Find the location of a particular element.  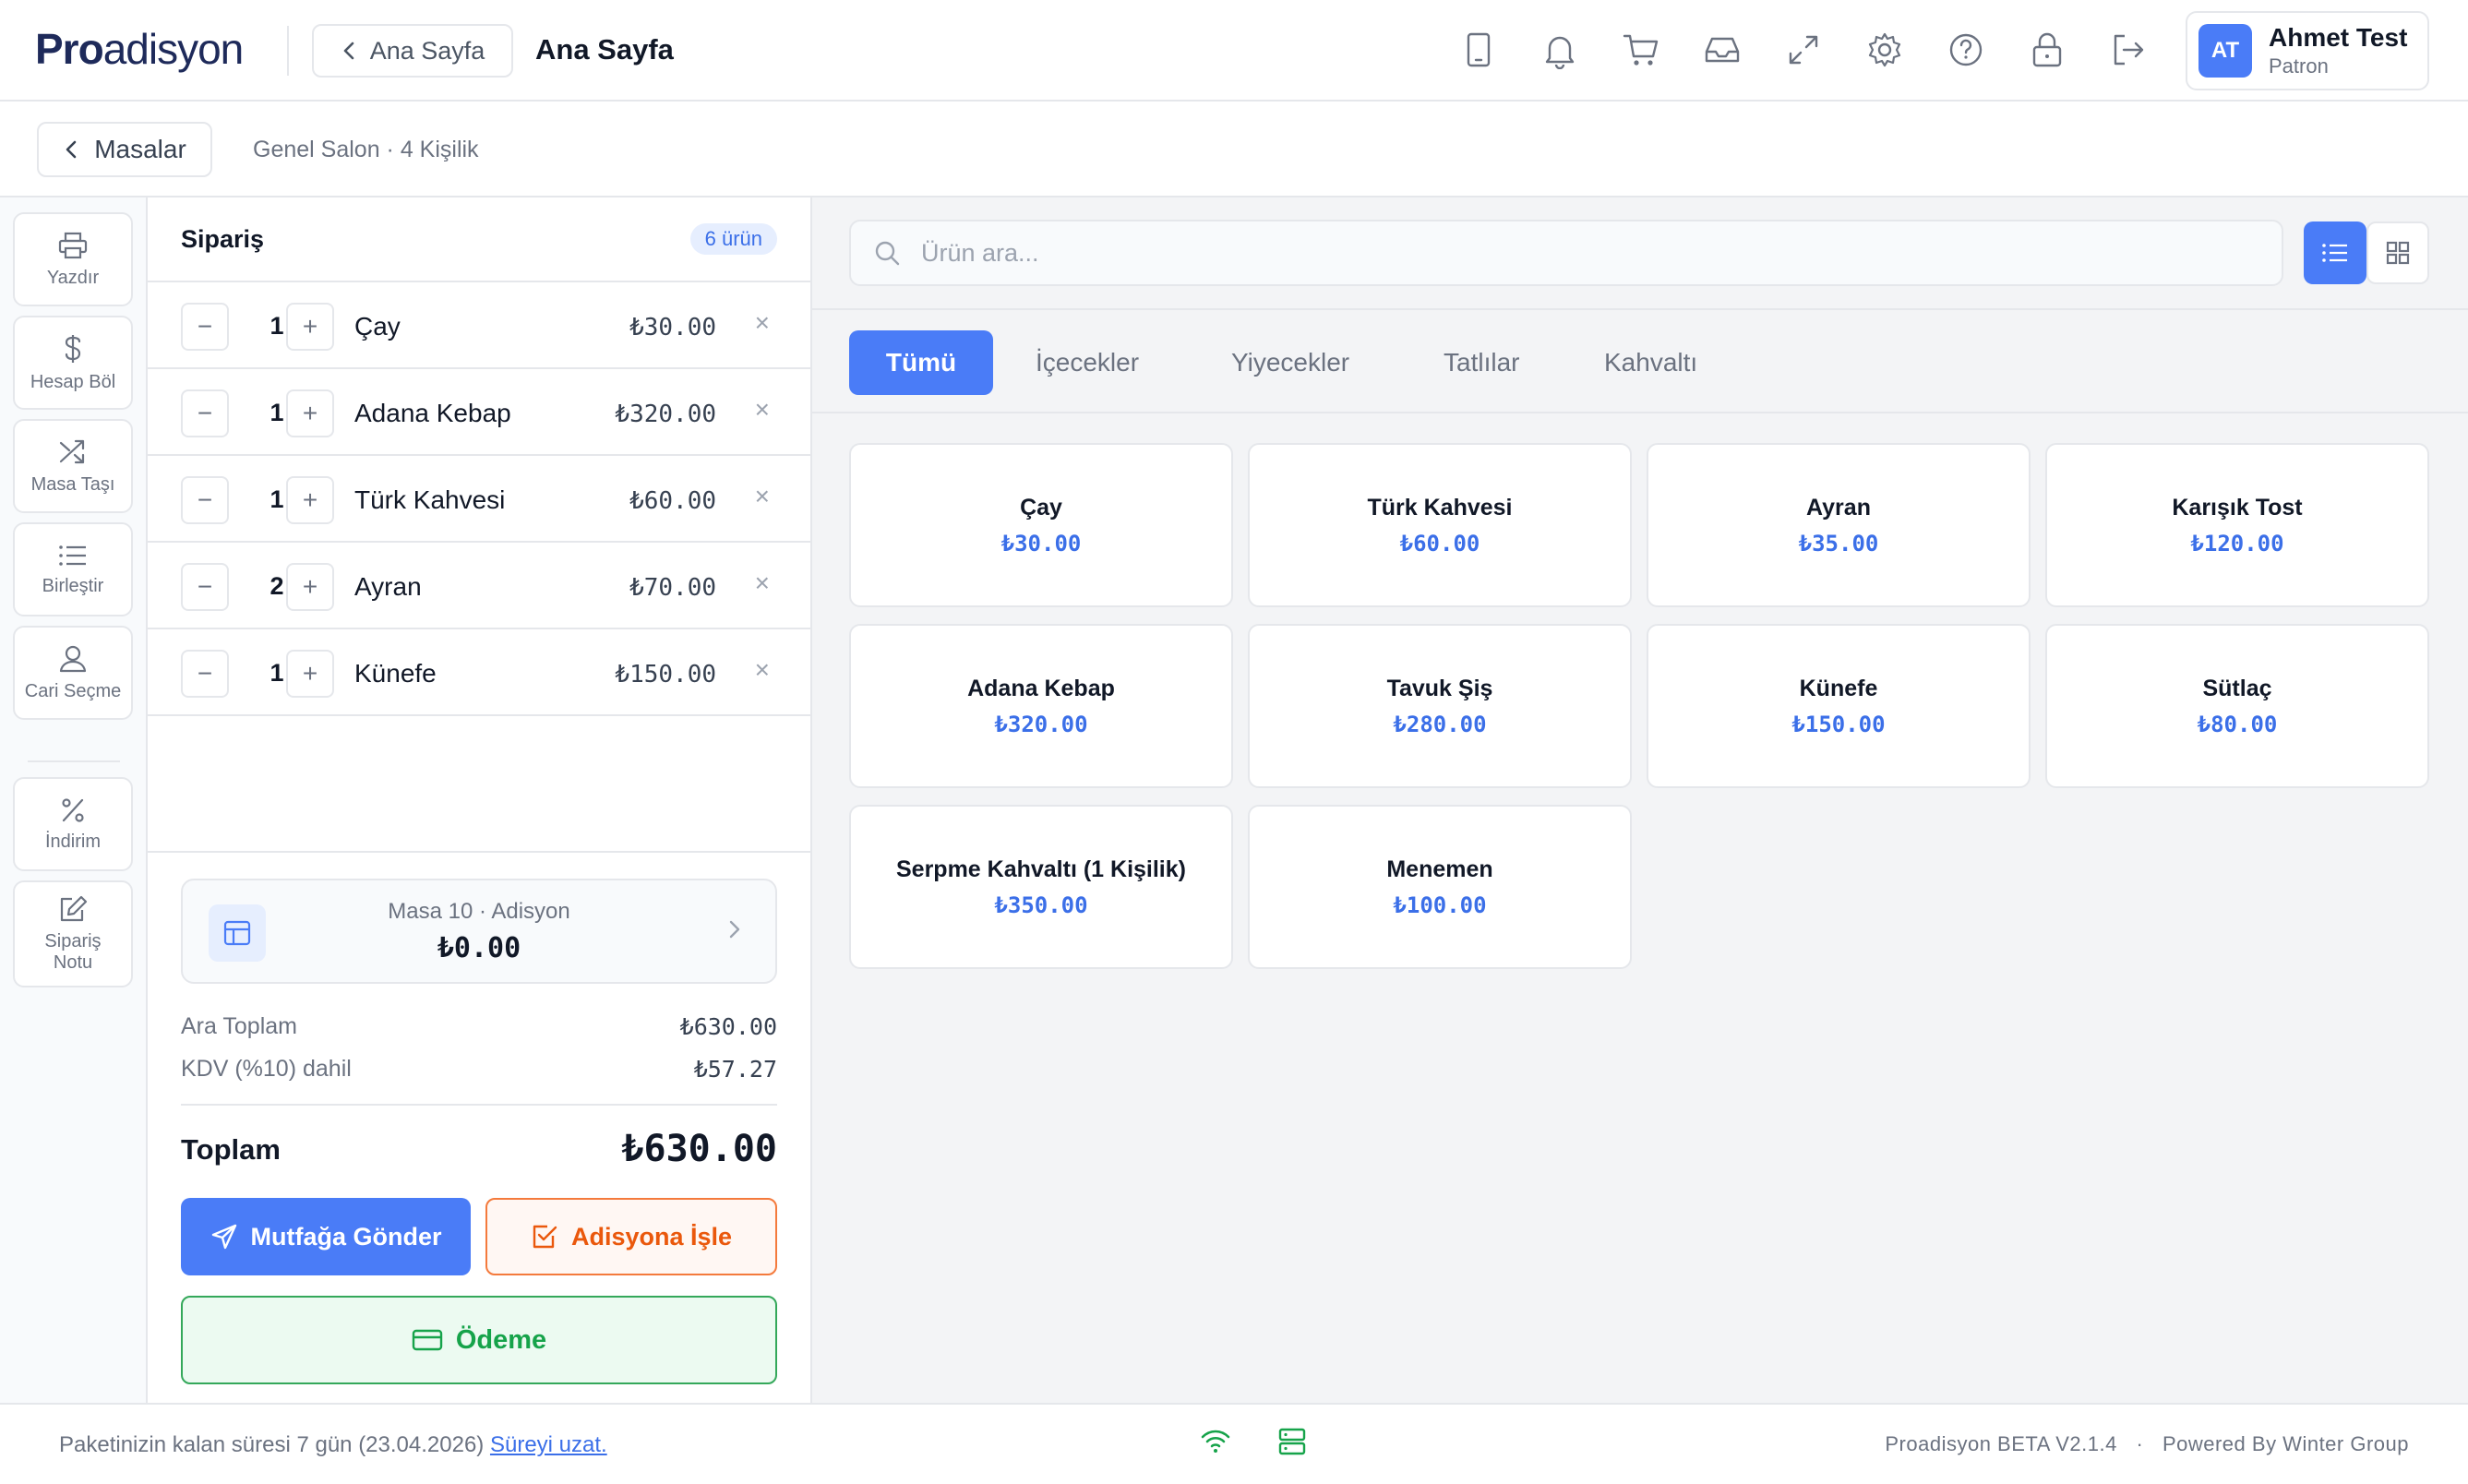

printer-icon is located at coordinates (73, 245).